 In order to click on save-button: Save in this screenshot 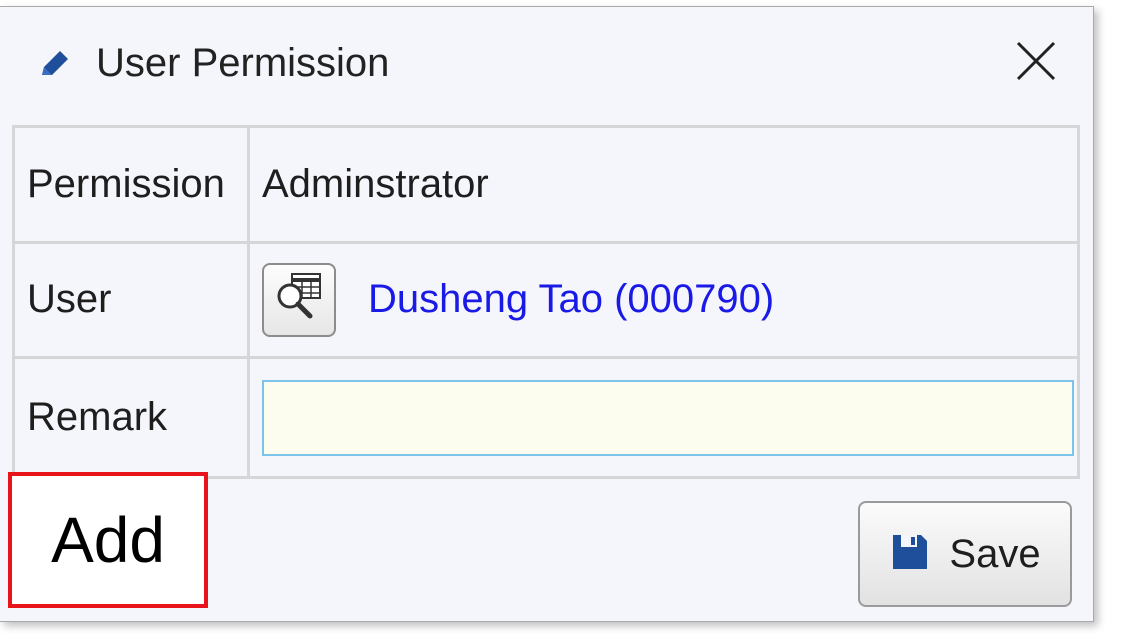, I will do `click(965, 554)`.